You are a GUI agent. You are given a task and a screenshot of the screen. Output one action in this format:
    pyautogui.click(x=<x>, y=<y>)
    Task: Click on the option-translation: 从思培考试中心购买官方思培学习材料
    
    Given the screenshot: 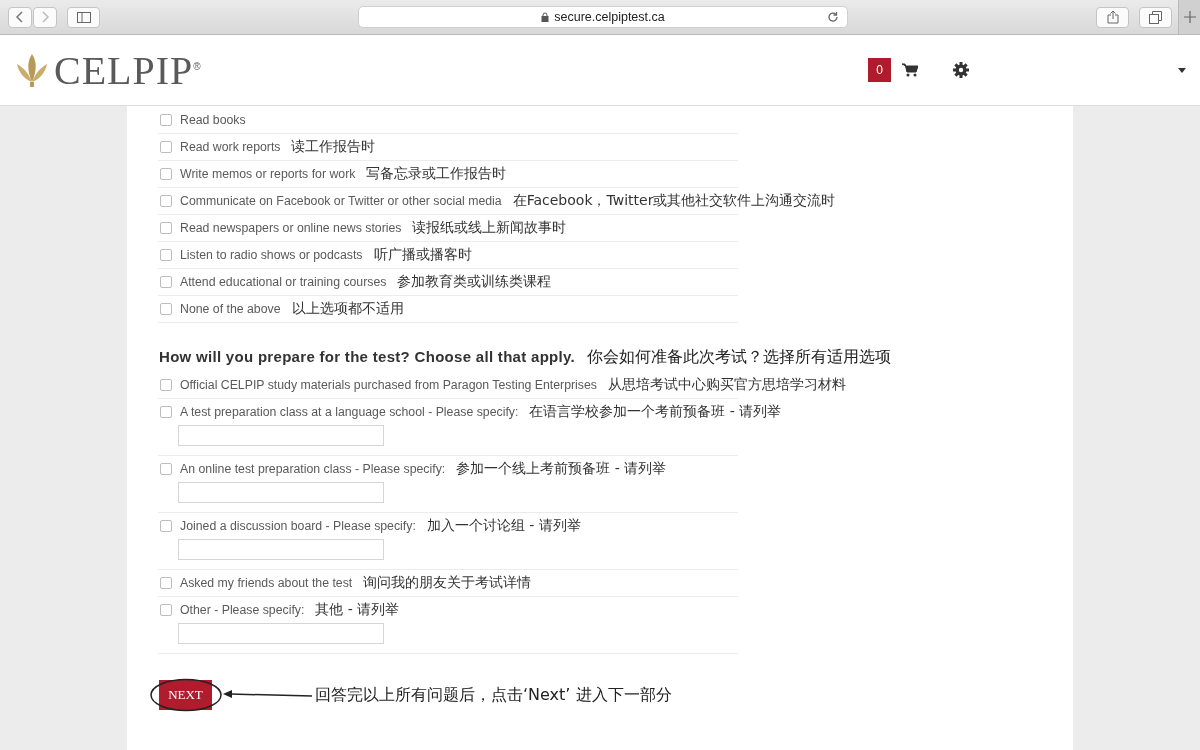 What is the action you would take?
    pyautogui.click(x=726, y=385)
    